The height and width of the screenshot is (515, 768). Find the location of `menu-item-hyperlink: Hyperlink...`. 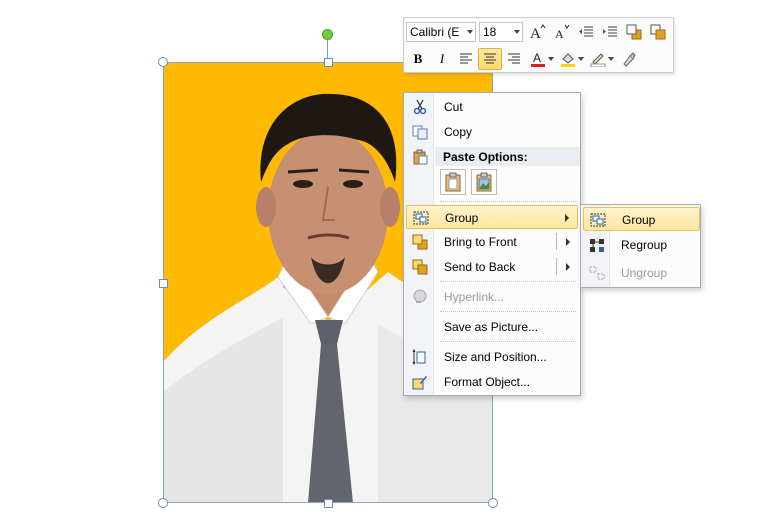

menu-item-hyperlink: Hyperlink... is located at coordinates (492, 297).